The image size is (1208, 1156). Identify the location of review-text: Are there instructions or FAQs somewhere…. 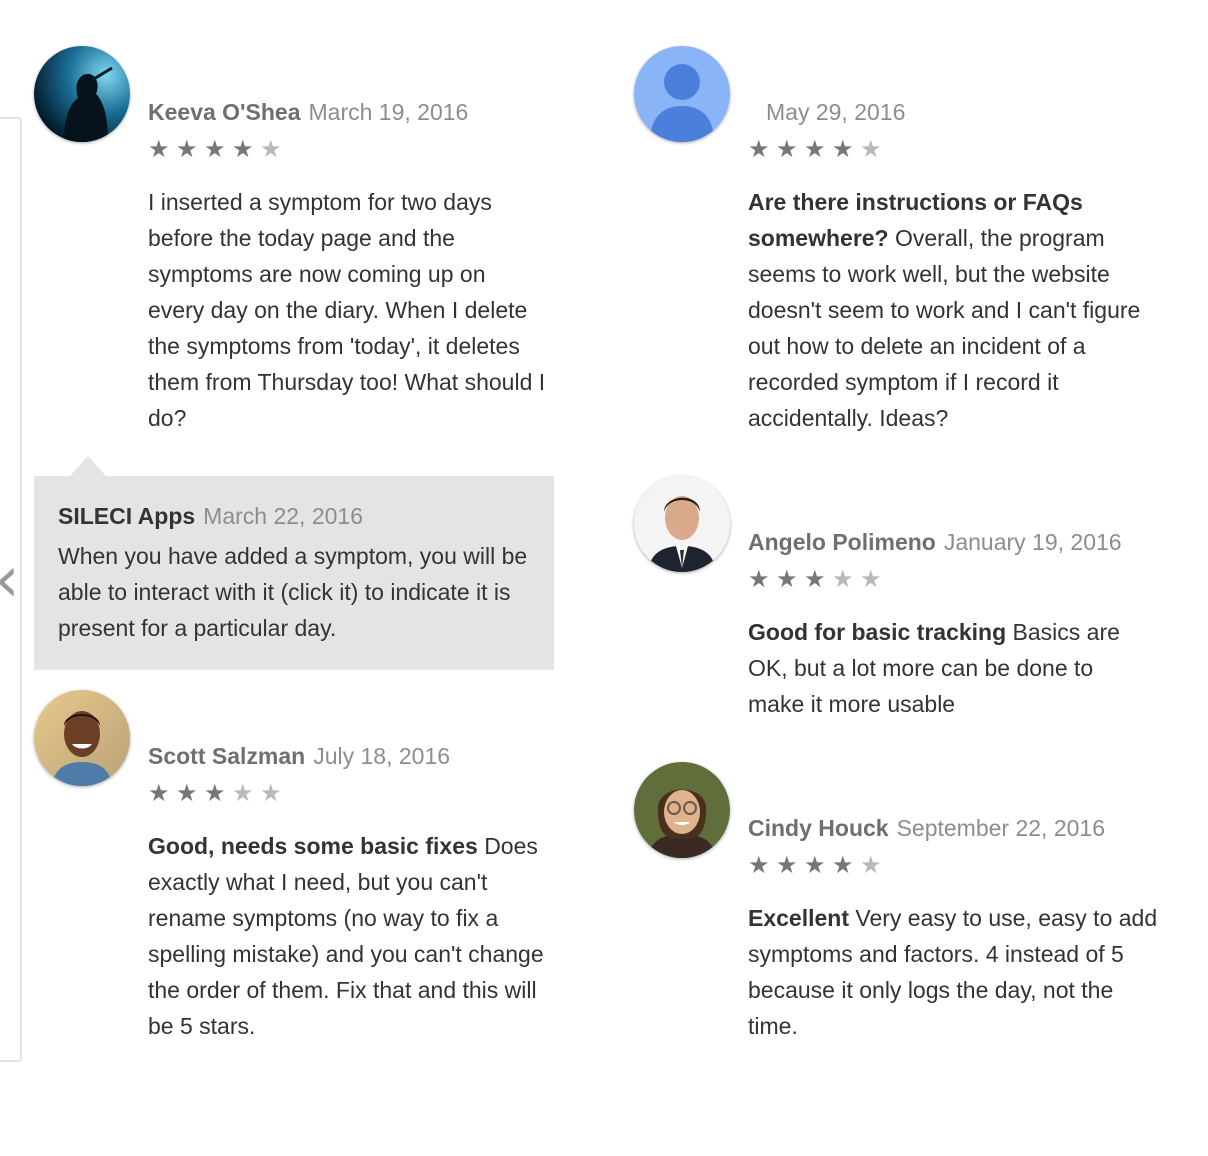
(954, 310).